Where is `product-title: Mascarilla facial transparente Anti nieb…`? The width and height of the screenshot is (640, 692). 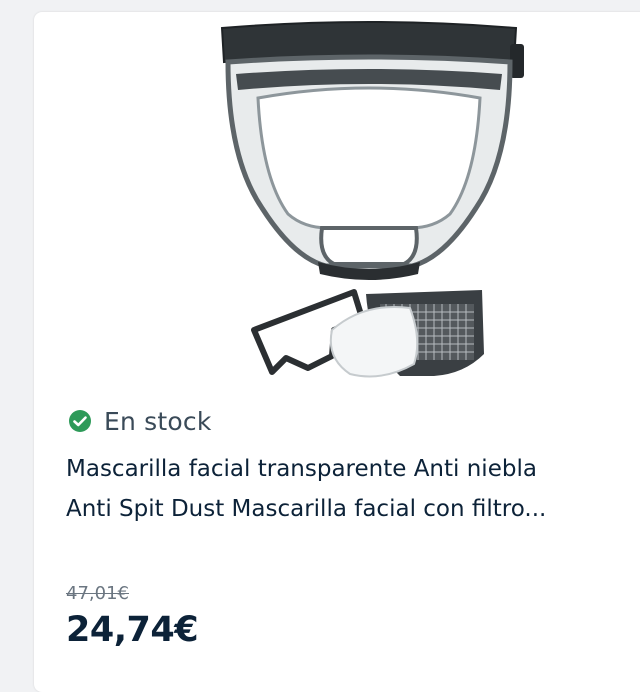
product-title: Mascarilla facial transparente Anti nieb… is located at coordinates (351, 489).